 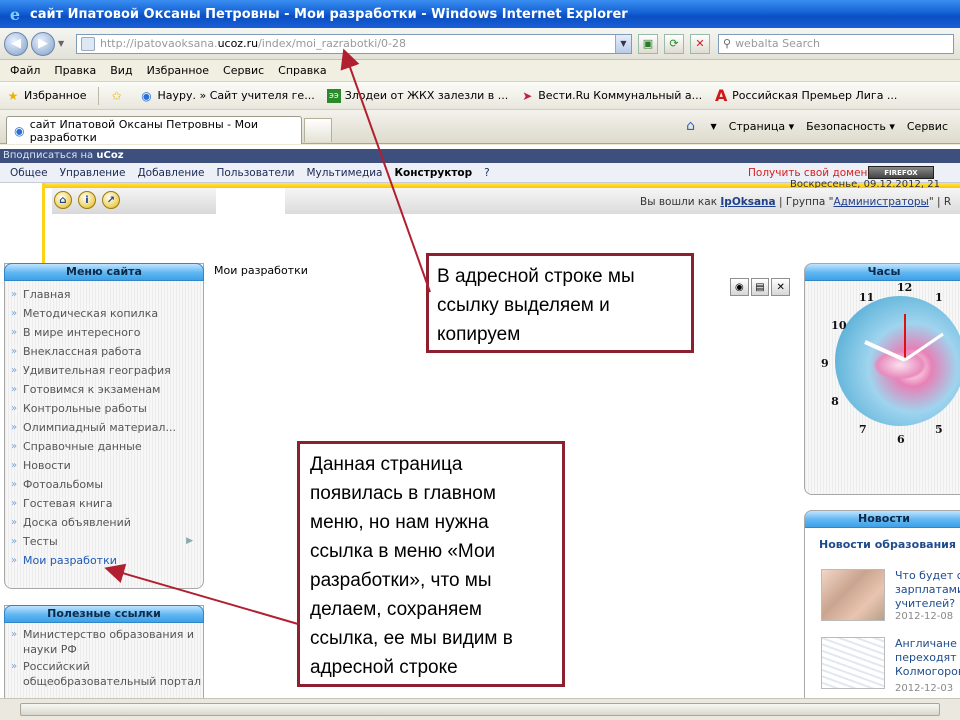 I want to click on admin-users: Пользователи, so click(x=255, y=173).